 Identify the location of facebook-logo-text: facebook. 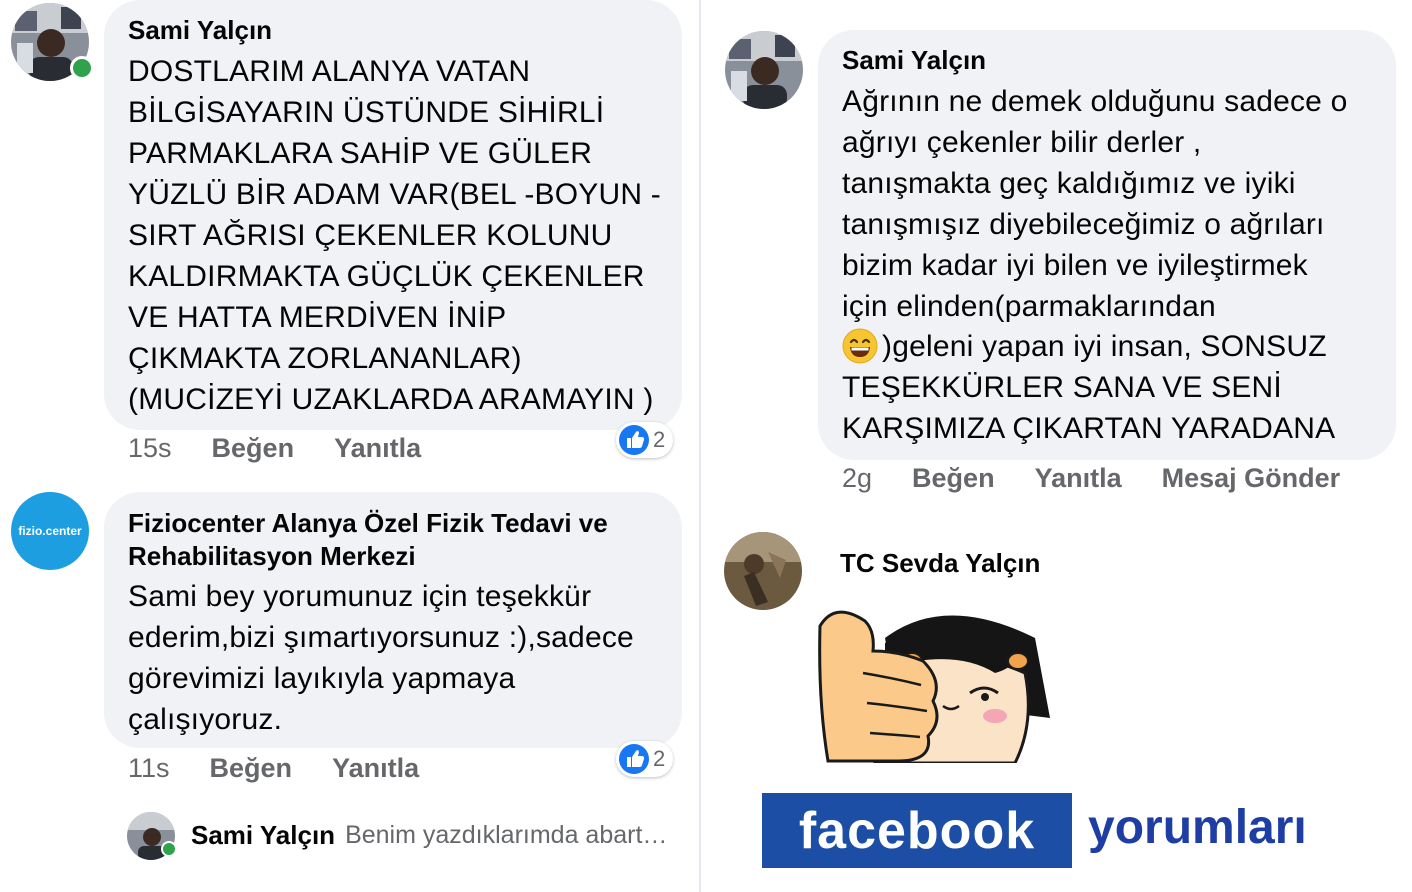
(917, 830).